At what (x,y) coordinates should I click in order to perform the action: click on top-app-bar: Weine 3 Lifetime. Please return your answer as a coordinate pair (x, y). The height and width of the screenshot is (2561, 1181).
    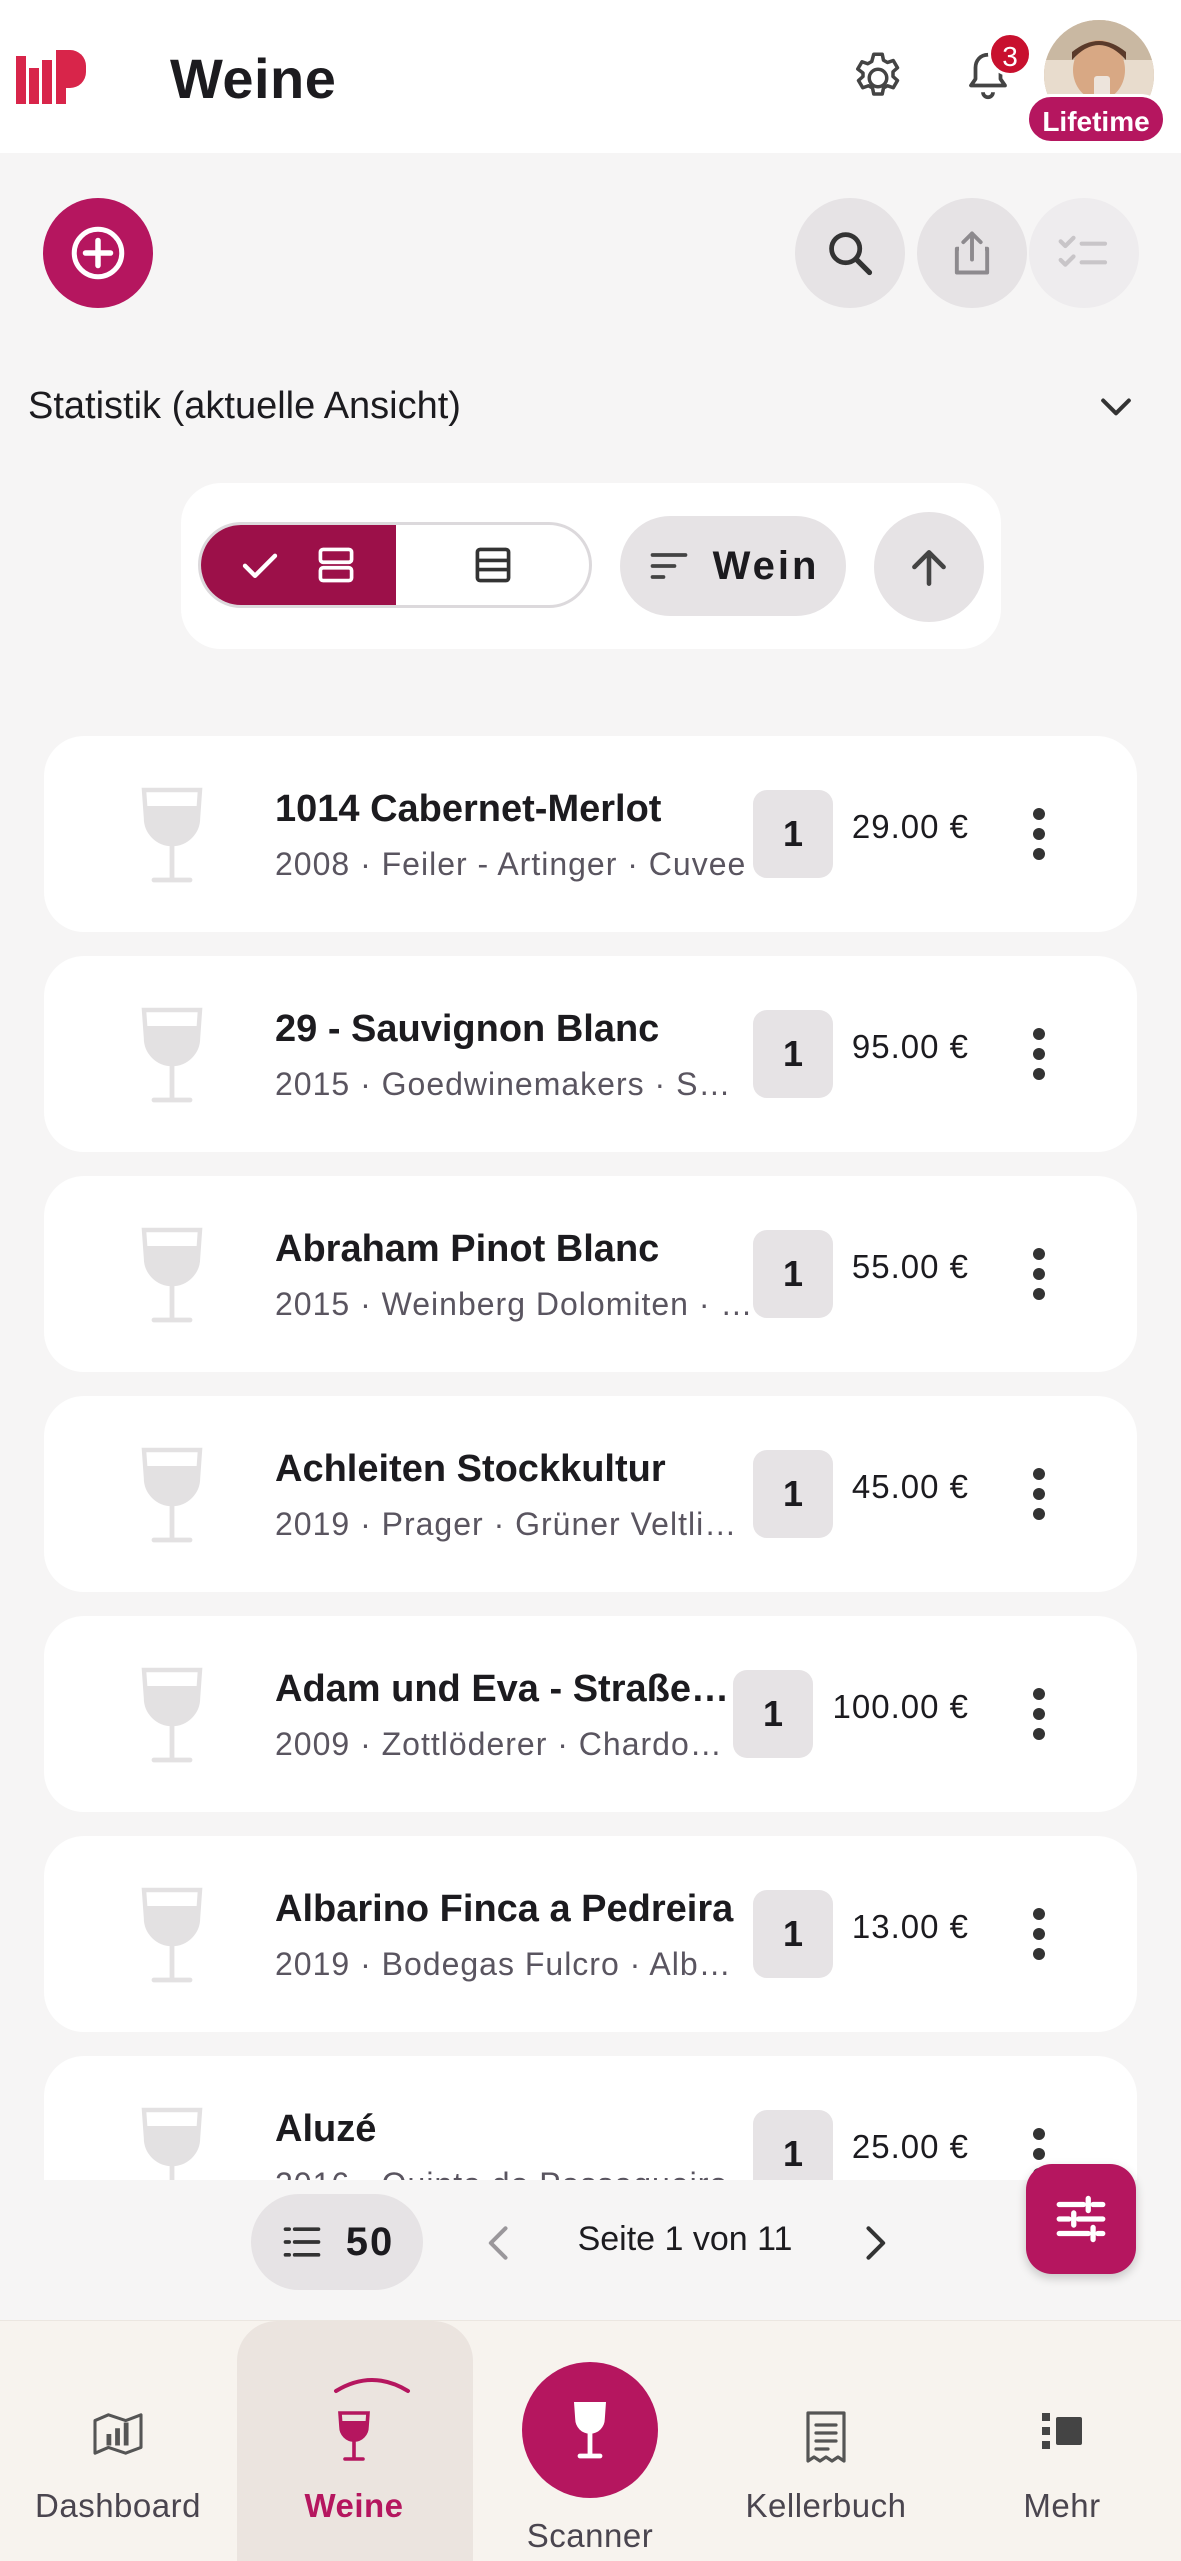
    Looking at the image, I should click on (590, 76).